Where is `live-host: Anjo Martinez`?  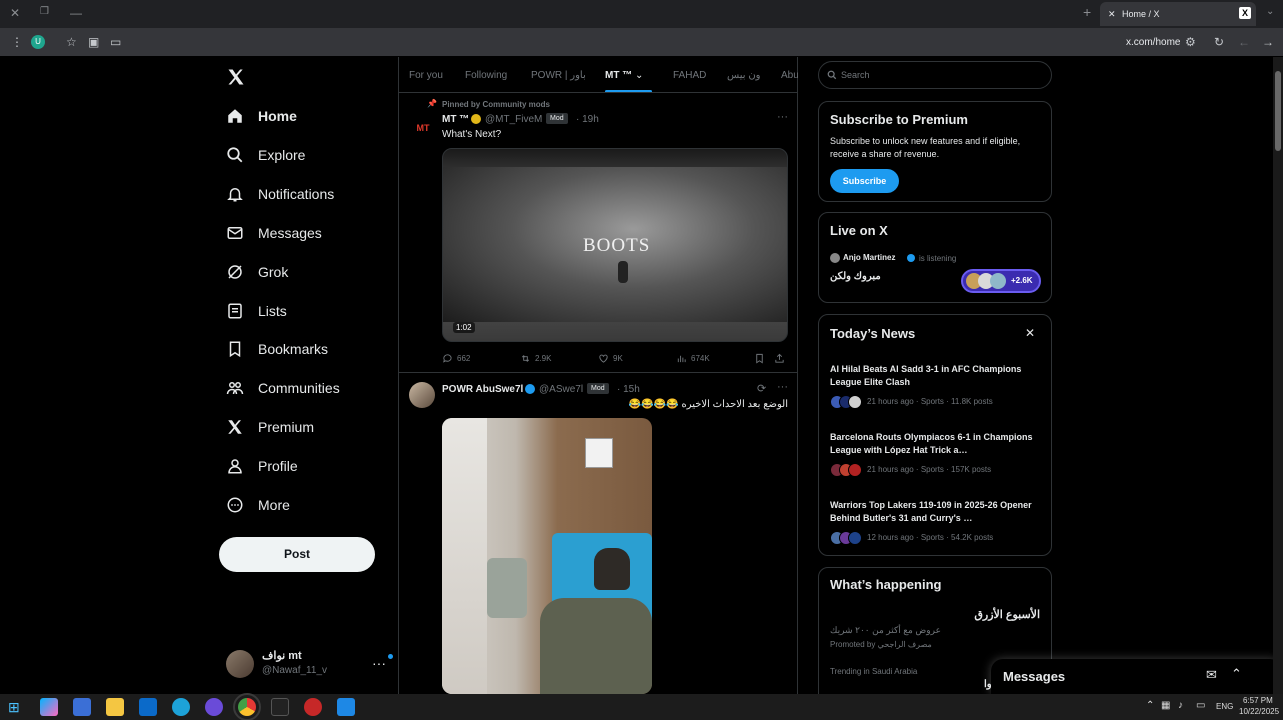
live-host: Anjo Martinez is located at coordinates (869, 257).